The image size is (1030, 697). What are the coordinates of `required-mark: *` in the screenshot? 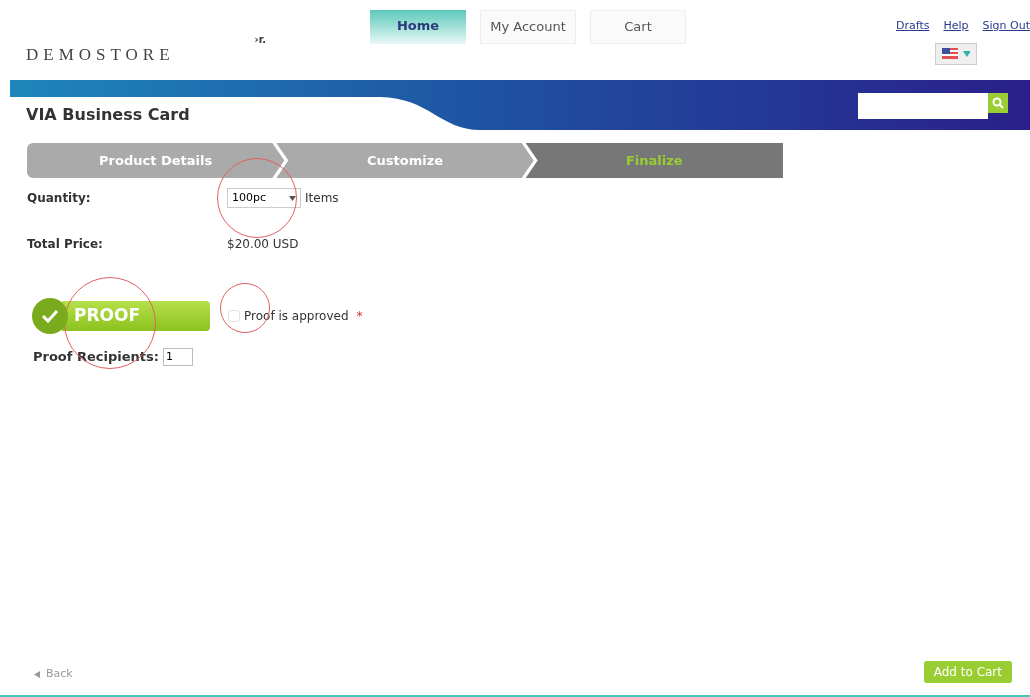 It's located at (359, 316).